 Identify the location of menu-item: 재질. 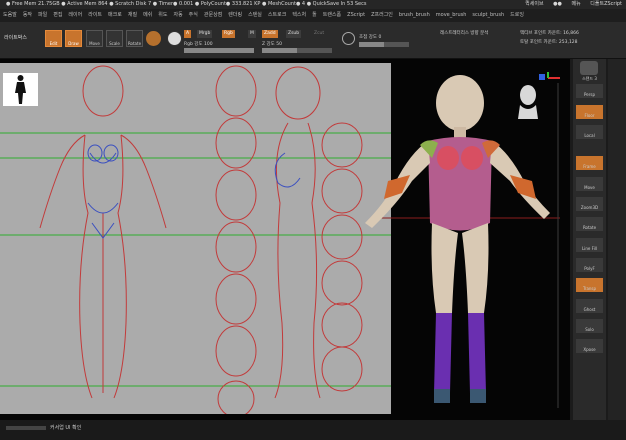
(132, 15).